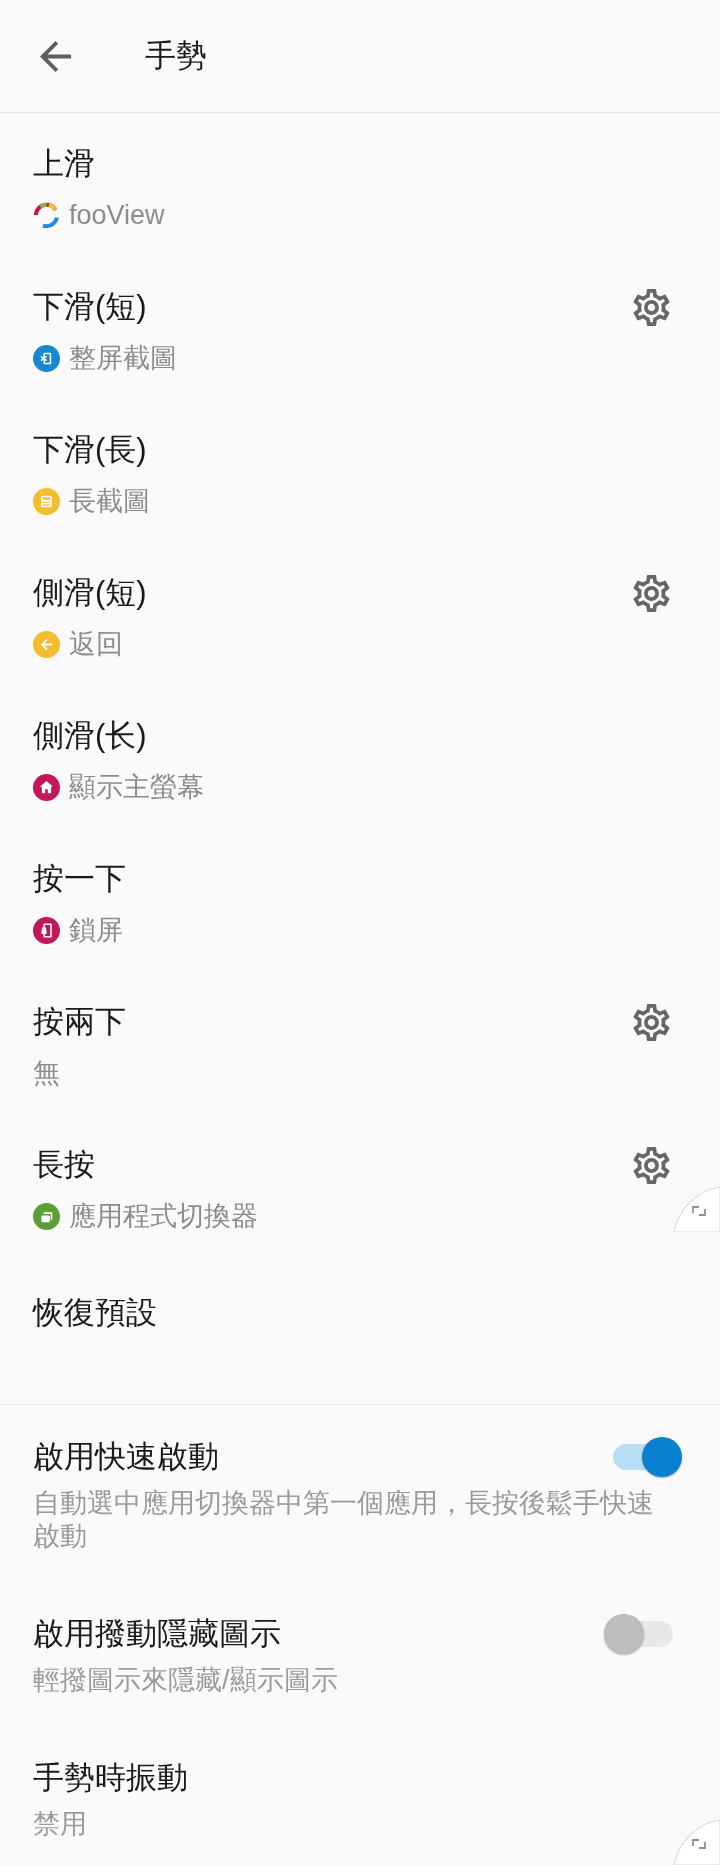 This screenshot has height=1865, width=720. Describe the element at coordinates (46, 215) in the screenshot. I see `ring-icon` at that location.